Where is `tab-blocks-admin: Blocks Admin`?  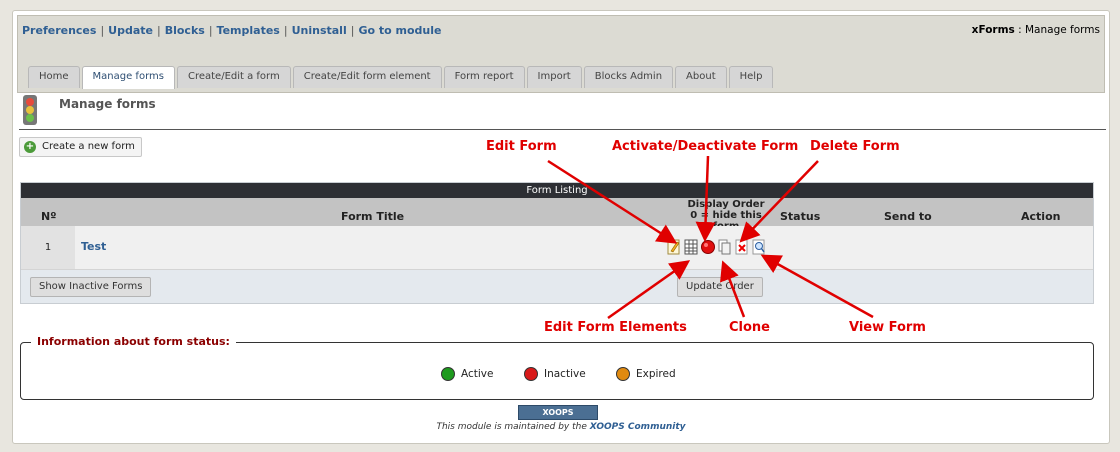
tab-blocks-admin: Blocks Admin is located at coordinates (628, 77).